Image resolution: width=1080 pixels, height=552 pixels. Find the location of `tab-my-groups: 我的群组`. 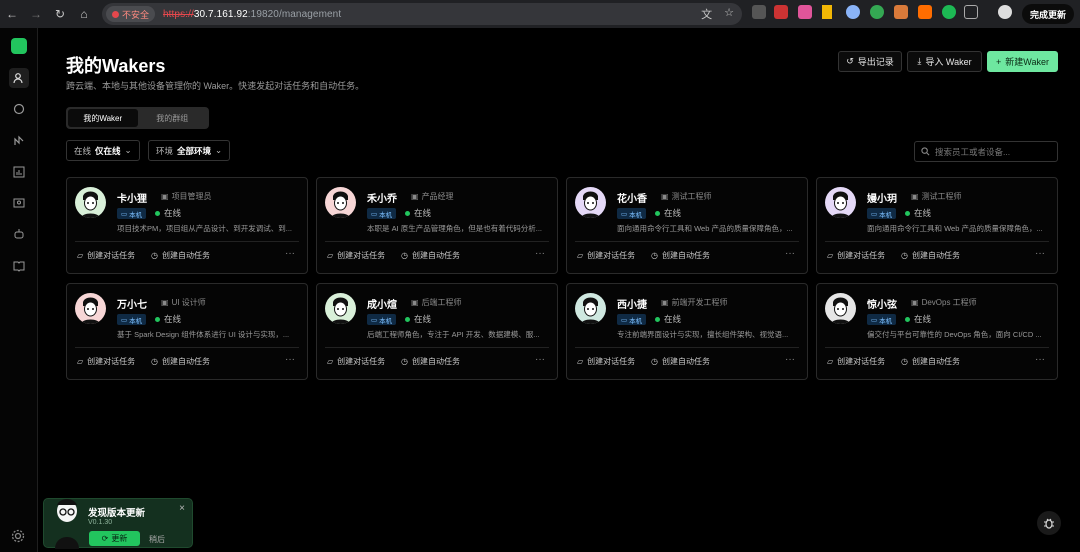

tab-my-groups: 我的群组 is located at coordinates (173, 118).